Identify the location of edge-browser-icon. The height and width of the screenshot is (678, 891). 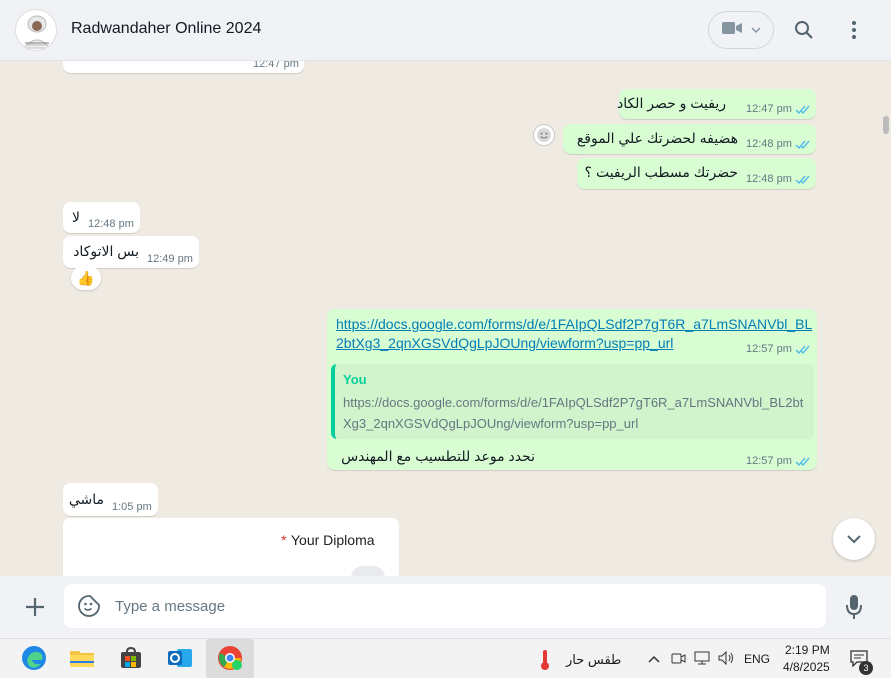
(34, 658).